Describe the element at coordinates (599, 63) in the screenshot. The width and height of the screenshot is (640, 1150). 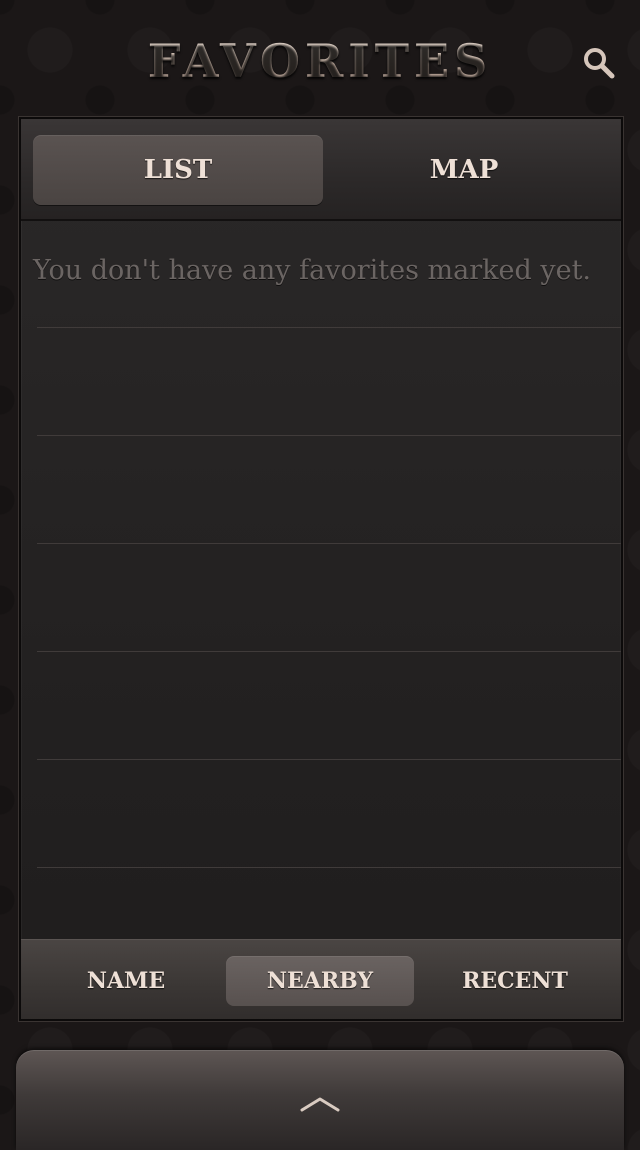
I see `search-icon` at that location.